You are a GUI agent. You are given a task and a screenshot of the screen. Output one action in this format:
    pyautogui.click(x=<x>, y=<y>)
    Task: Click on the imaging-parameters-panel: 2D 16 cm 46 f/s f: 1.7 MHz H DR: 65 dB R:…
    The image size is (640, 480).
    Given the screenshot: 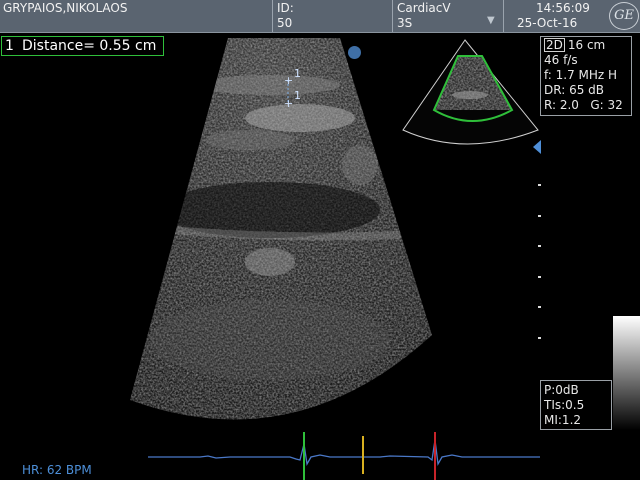 What is the action you would take?
    pyautogui.click(x=586, y=76)
    